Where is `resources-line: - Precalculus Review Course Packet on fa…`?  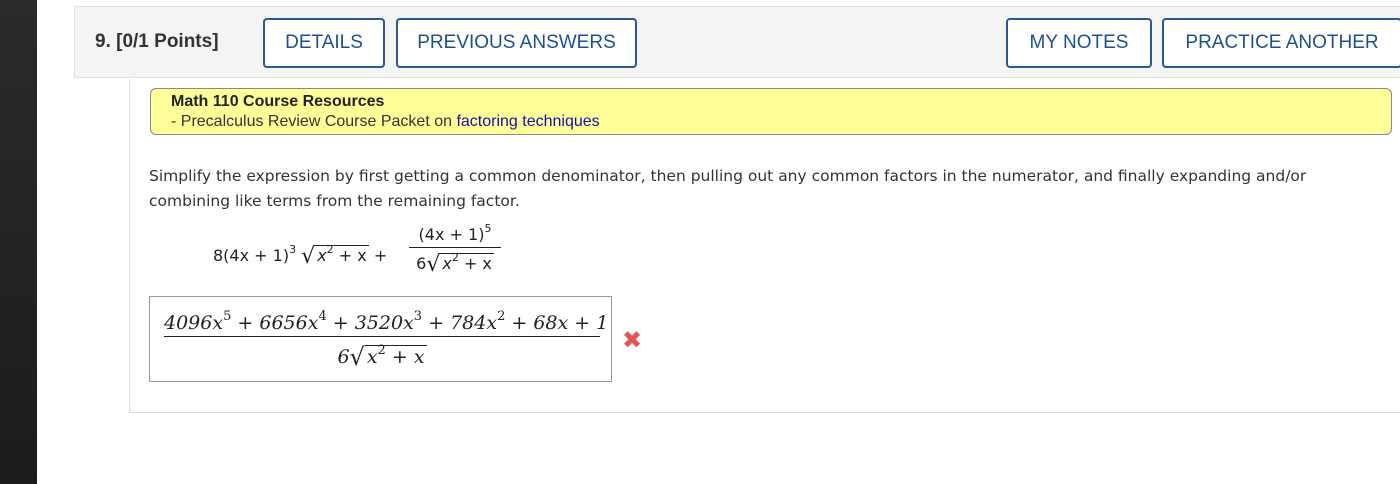
resources-line: - Precalculus Review Course Packet on fa… is located at coordinates (781, 122).